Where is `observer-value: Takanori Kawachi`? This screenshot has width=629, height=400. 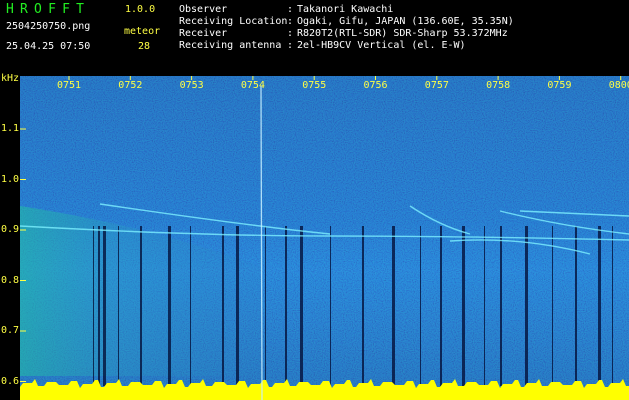
observer-value: Takanori Kawachi is located at coordinates (345, 9).